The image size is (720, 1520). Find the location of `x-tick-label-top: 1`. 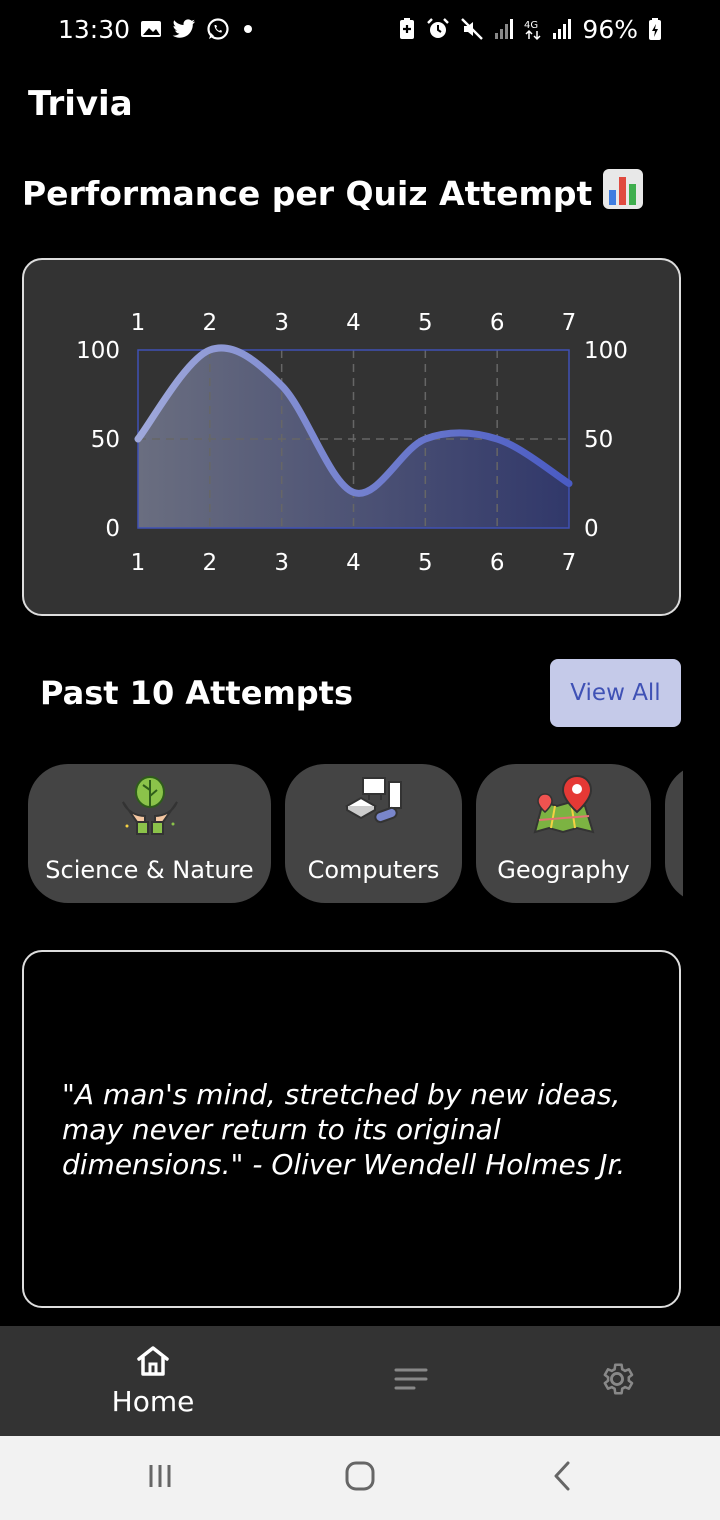

x-tick-label-top: 1 is located at coordinates (138, 323).